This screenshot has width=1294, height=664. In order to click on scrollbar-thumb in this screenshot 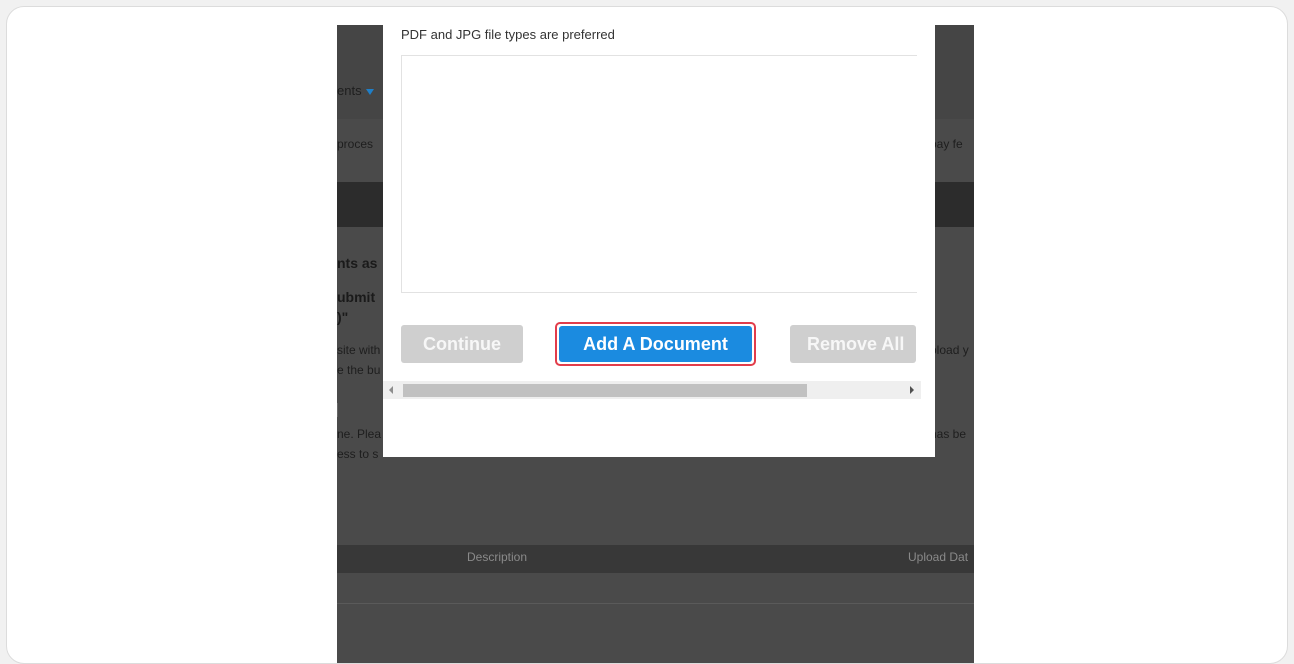, I will do `click(605, 390)`.